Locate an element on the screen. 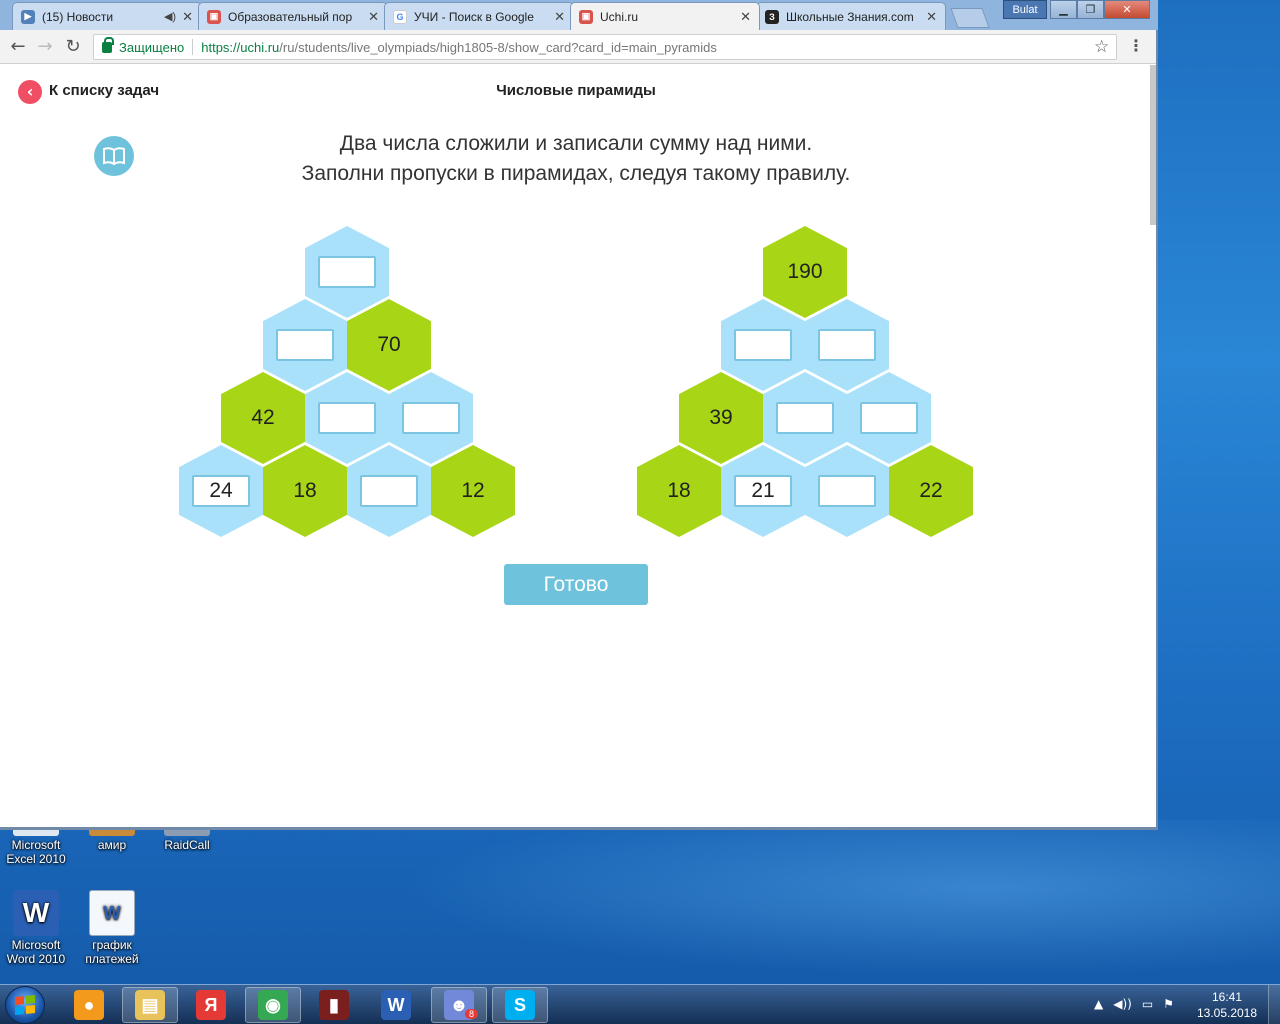  yandex-browser-icon: Я is located at coordinates (211, 1005).